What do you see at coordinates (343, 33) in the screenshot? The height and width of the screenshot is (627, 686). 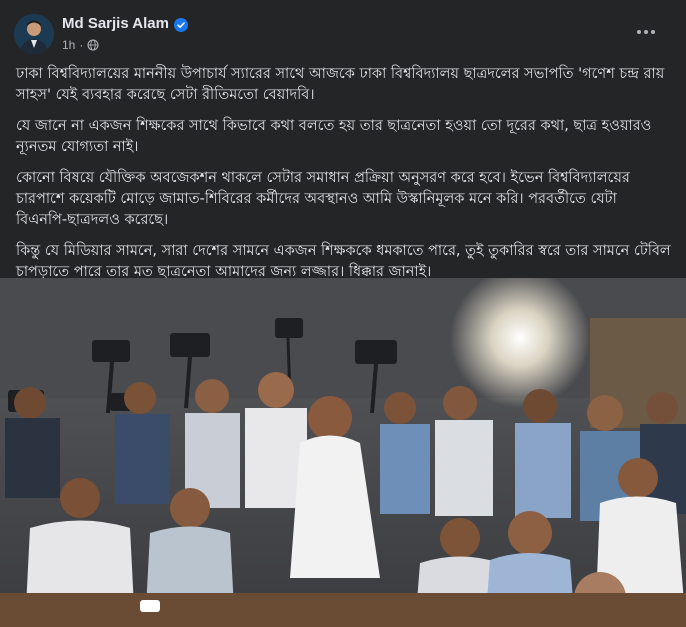 I see `post-header: Md Sarjis Alam 1h ·` at bounding box center [343, 33].